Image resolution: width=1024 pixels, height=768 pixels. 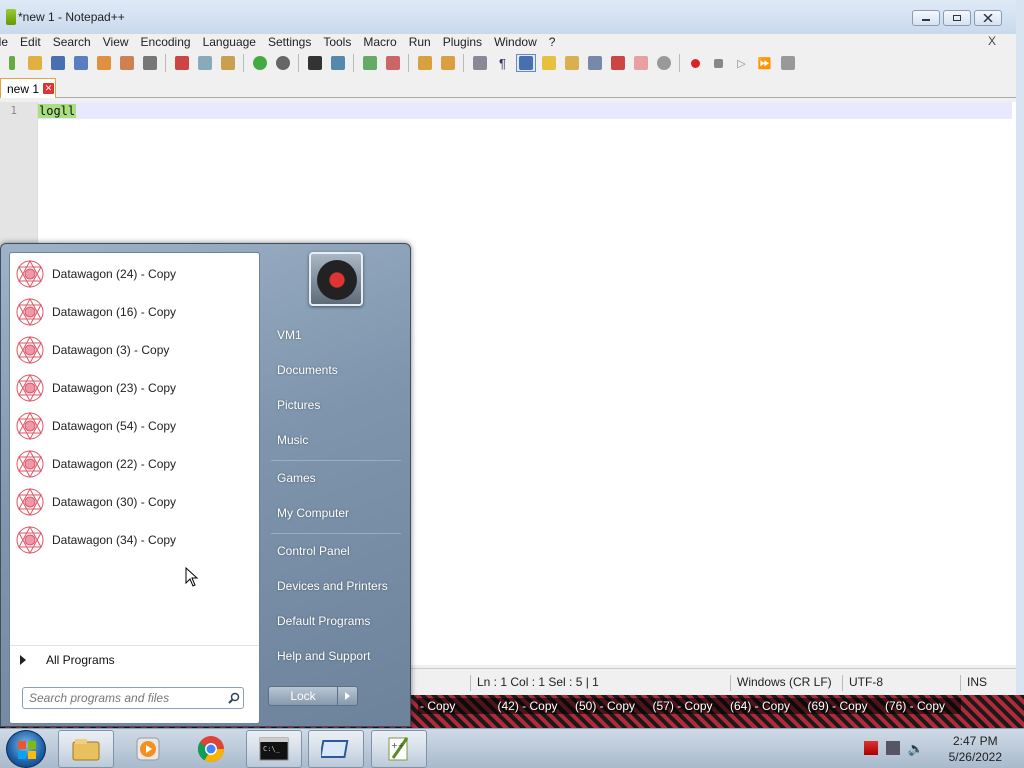 What do you see at coordinates (12, 63) in the screenshot?
I see `new-file-button` at bounding box center [12, 63].